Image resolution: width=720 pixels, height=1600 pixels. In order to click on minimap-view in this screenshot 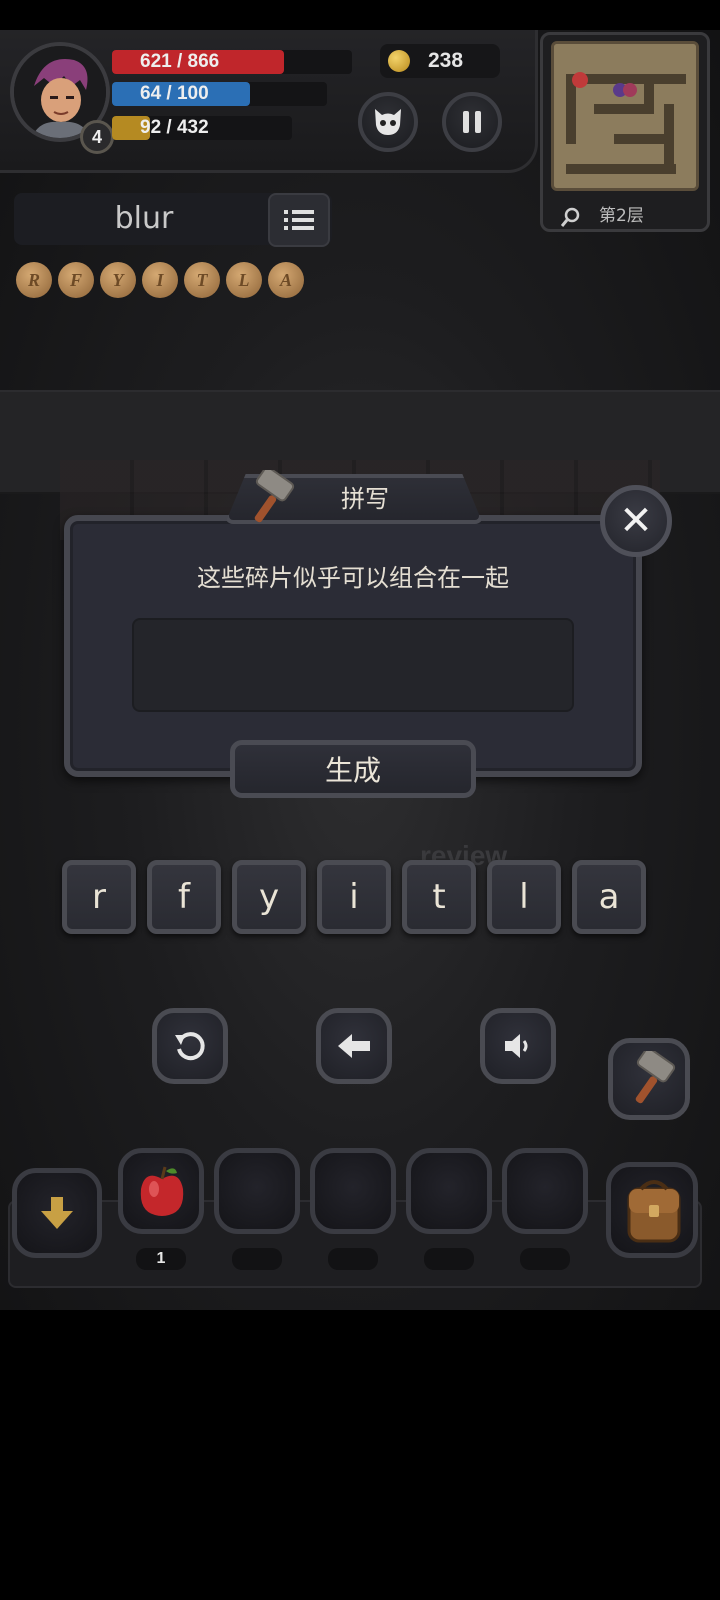, I will do `click(625, 116)`.